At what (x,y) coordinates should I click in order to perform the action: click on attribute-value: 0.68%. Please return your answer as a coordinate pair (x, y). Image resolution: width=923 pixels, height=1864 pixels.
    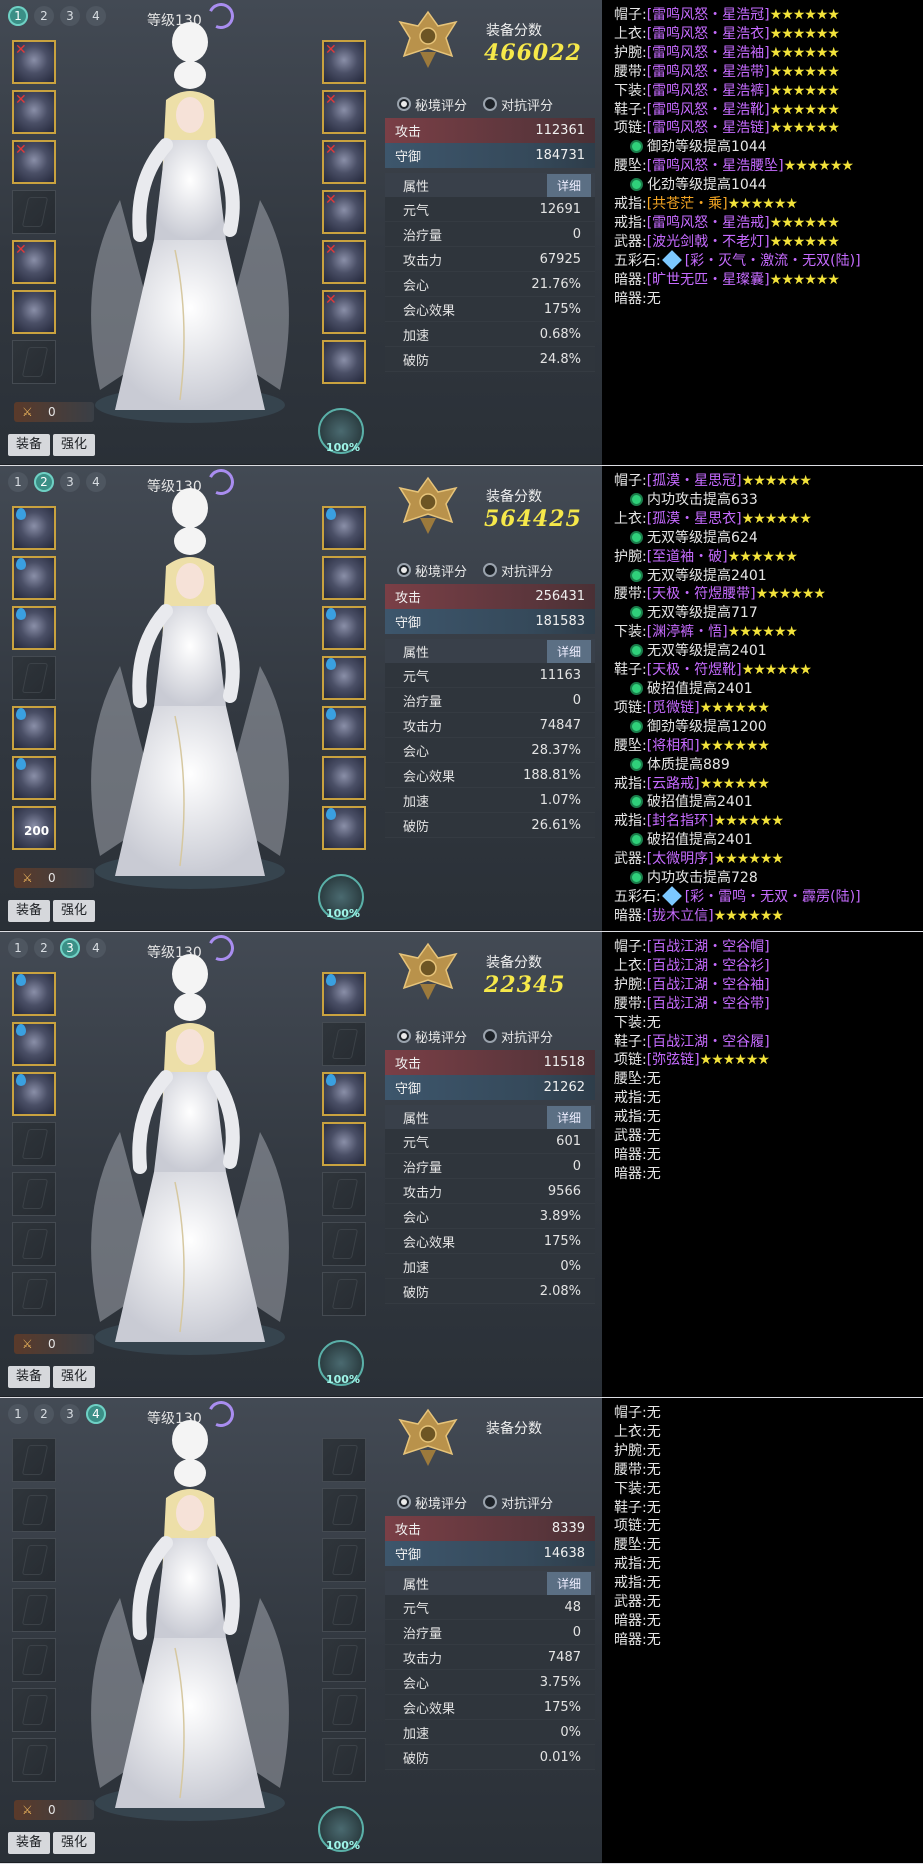
    Looking at the image, I should click on (560, 334).